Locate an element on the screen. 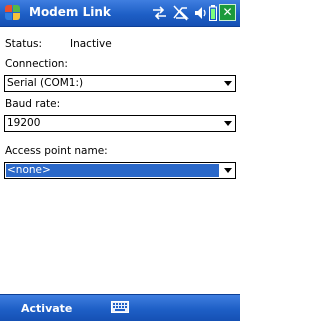 This screenshot has height=321, width=320. title-bar: Modem Link ✕ is located at coordinates (120, 13).